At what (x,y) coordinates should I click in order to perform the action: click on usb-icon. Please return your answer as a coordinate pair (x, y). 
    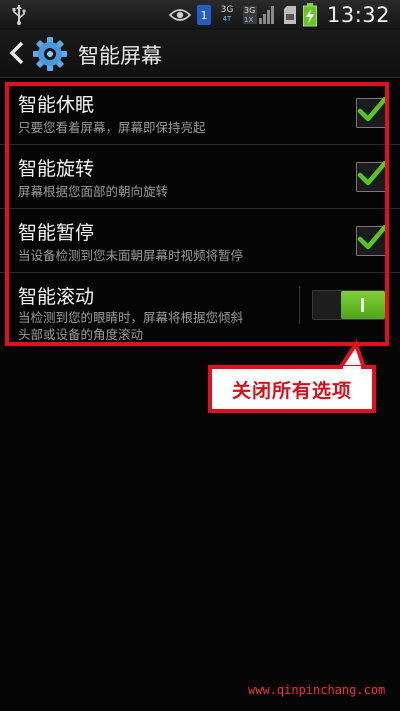
    Looking at the image, I should click on (19, 17).